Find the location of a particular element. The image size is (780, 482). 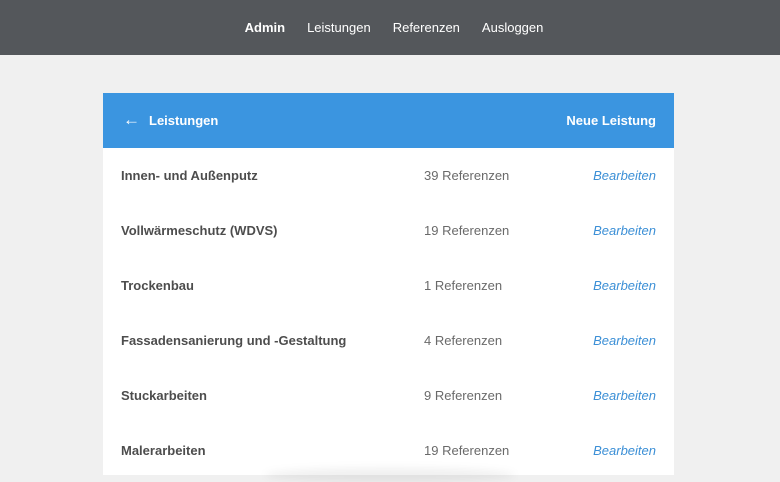

arrow-left-icon: ← is located at coordinates (131, 119).